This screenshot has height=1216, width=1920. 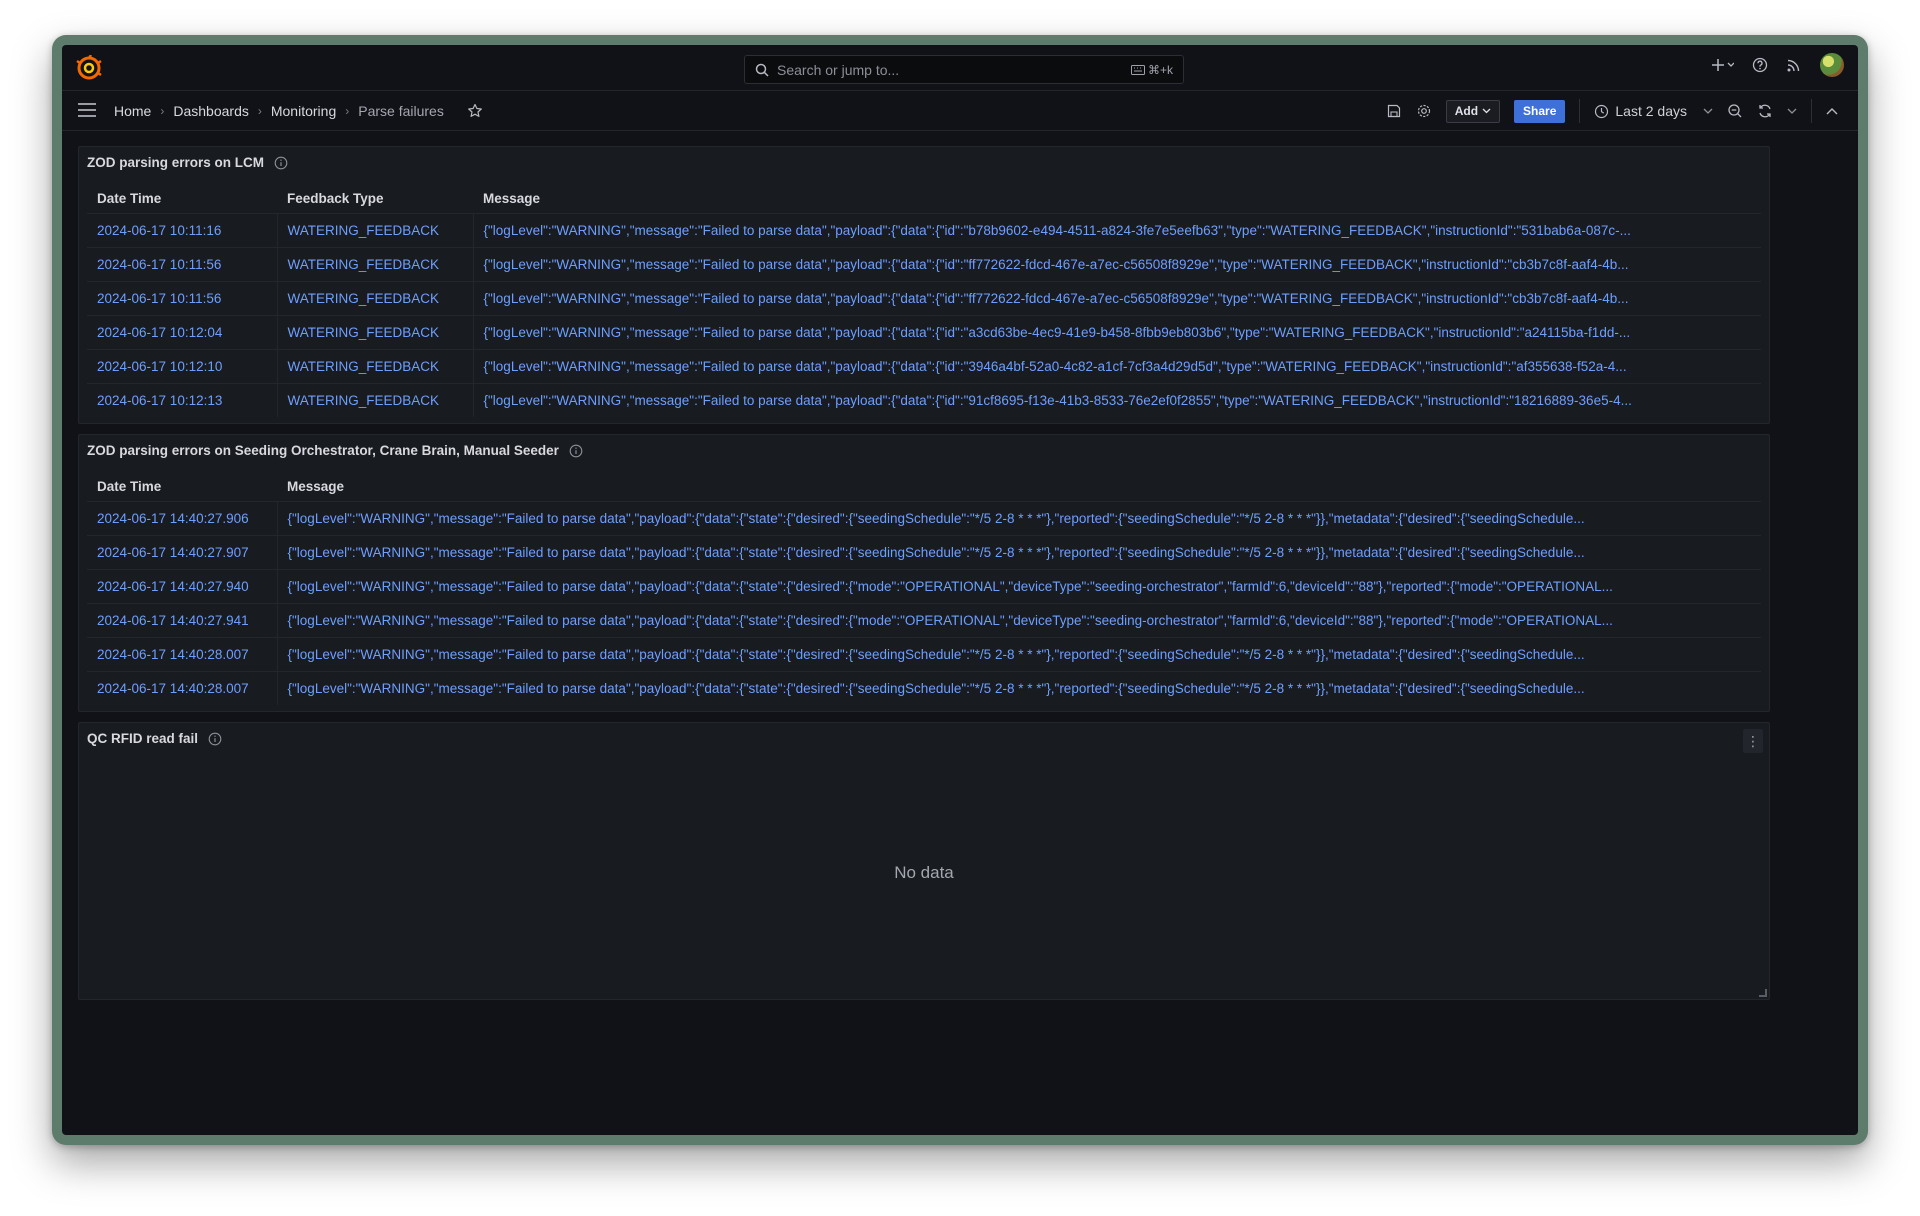 What do you see at coordinates (762, 70) in the screenshot?
I see `search-icon` at bounding box center [762, 70].